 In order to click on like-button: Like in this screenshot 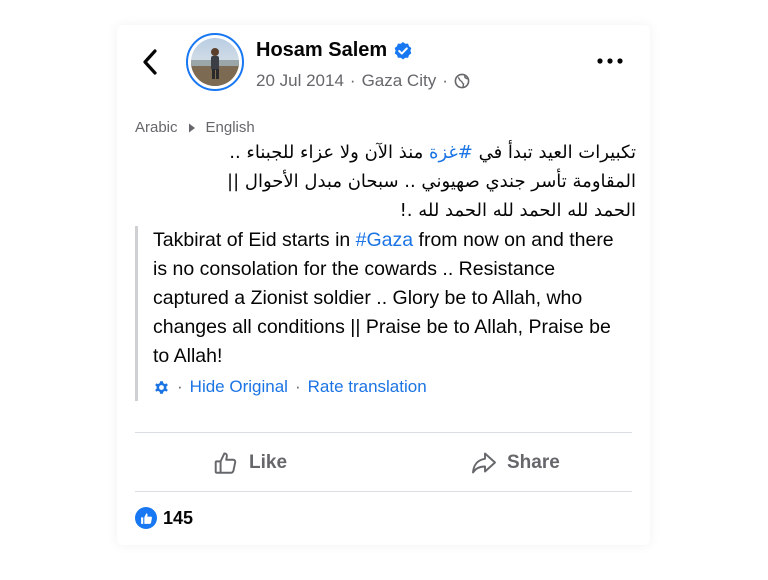, I will do `click(250, 463)`.